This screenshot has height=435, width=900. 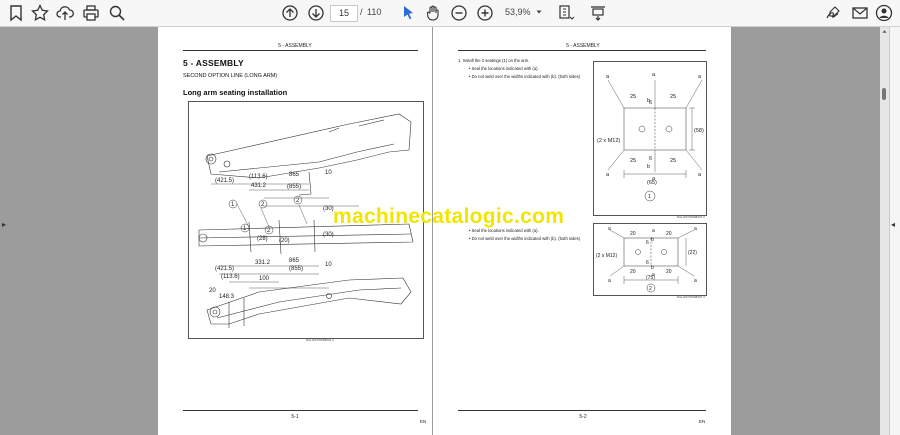 I want to click on dim-label: (65), so click(x=652, y=183).